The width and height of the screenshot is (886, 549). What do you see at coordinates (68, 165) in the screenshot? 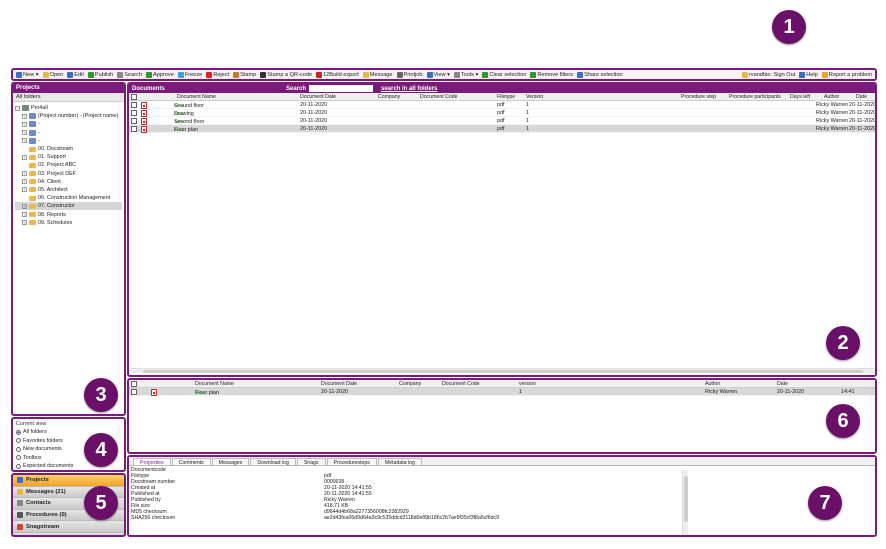
I see `tree-node: 02. Project ABC` at bounding box center [68, 165].